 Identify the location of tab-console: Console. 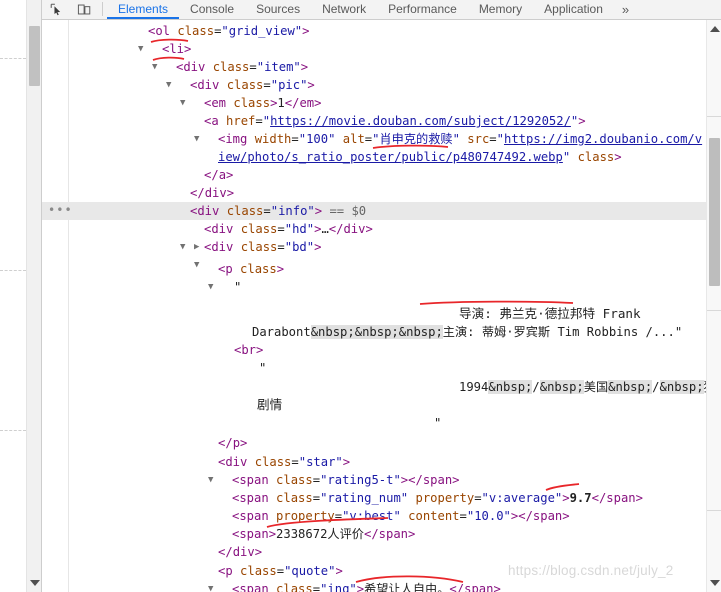
(212, 9).